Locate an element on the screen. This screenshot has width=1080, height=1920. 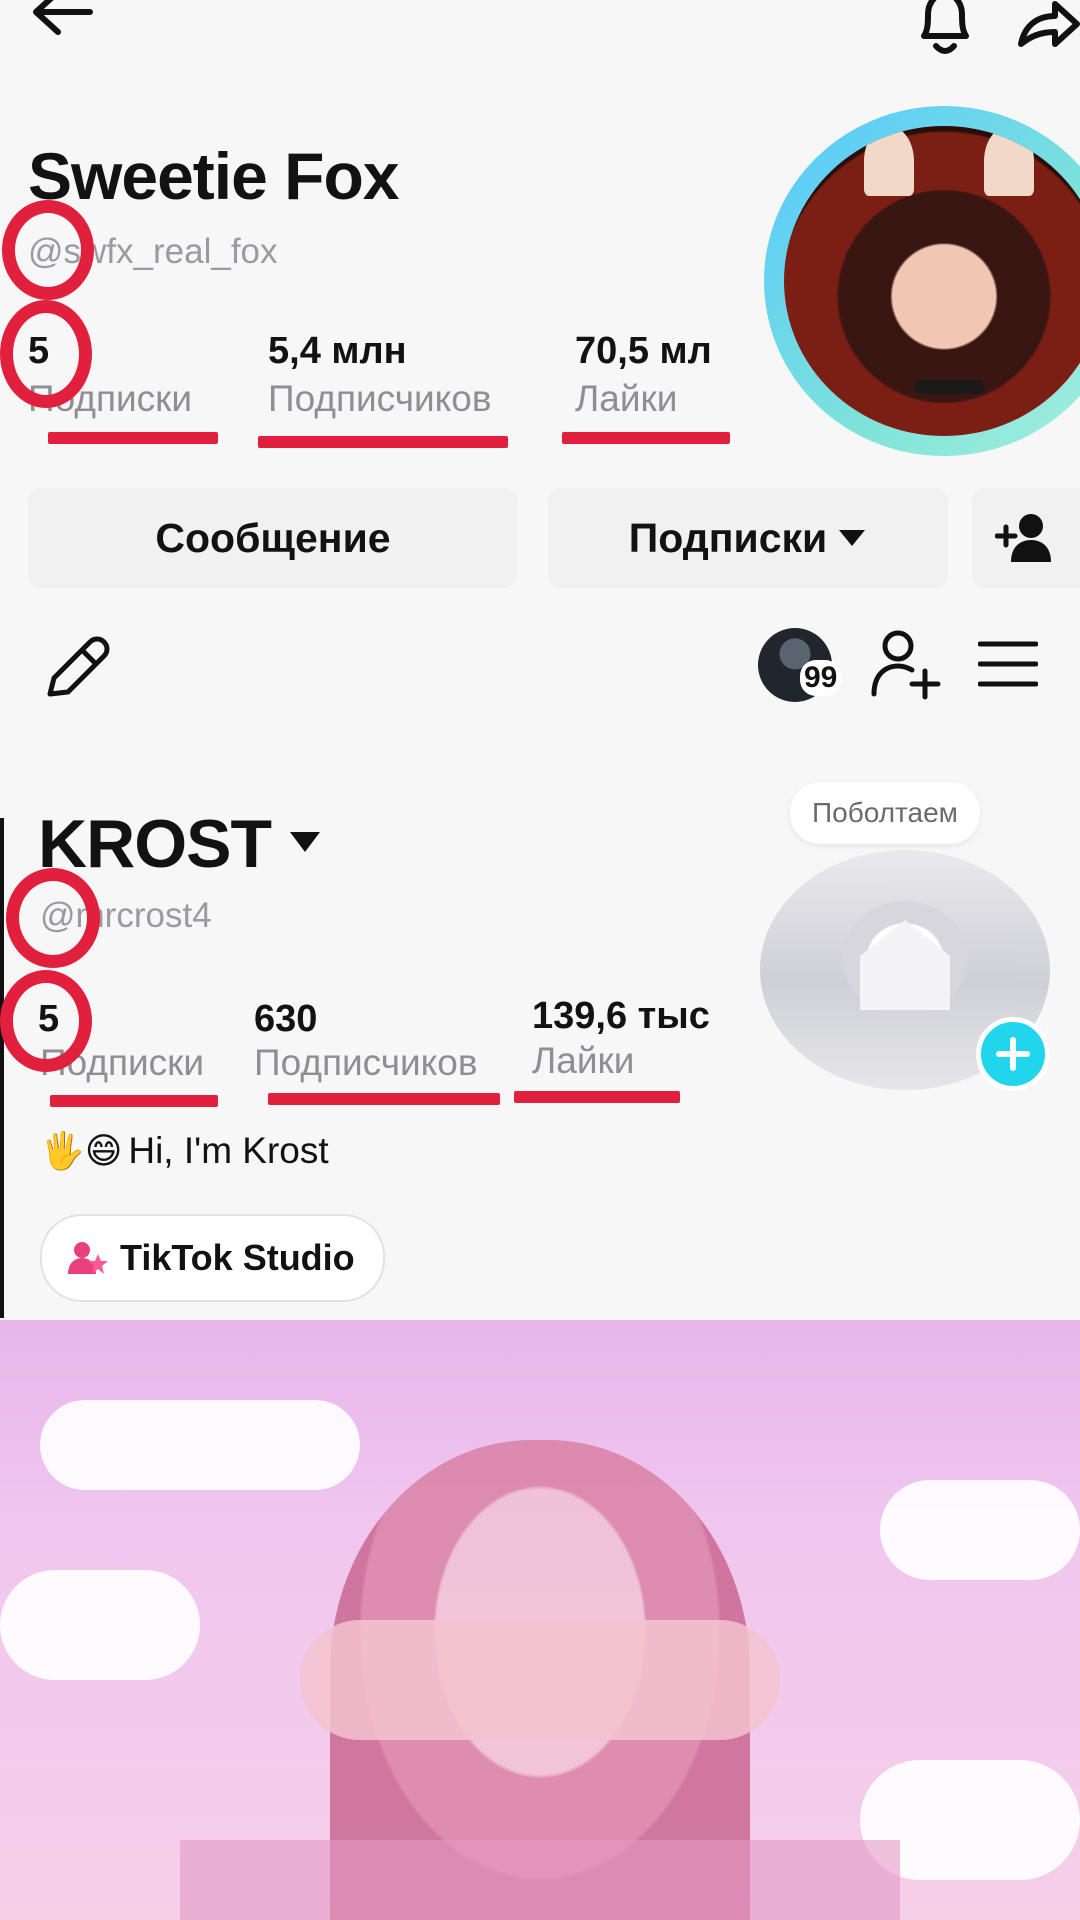
tiktok-studio-button: TikTok Studio is located at coordinates (212, 1258).